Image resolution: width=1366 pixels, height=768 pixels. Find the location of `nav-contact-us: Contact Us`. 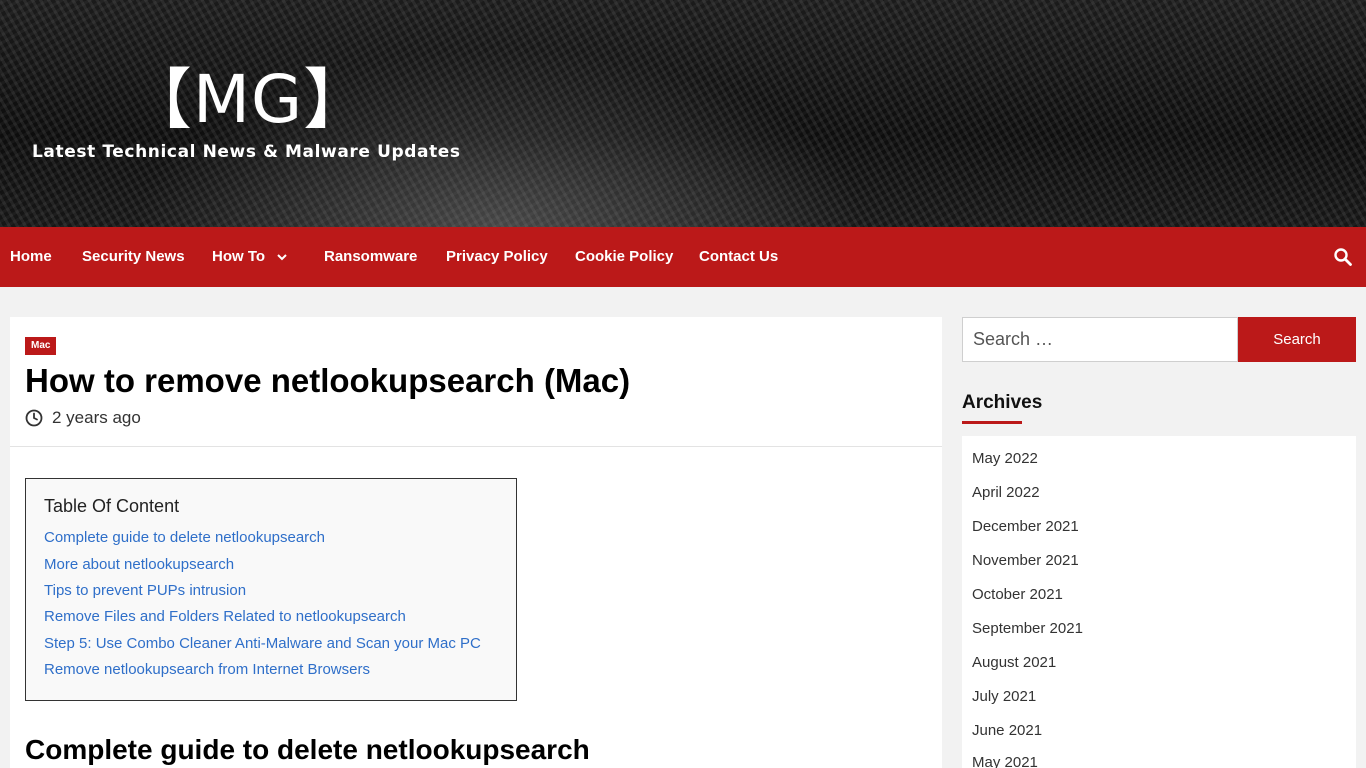

nav-contact-us: Contact Us is located at coordinates (738, 257).